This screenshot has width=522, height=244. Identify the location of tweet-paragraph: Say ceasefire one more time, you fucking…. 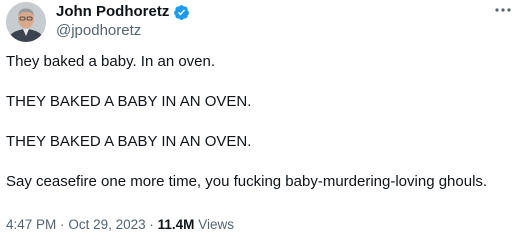
(247, 181).